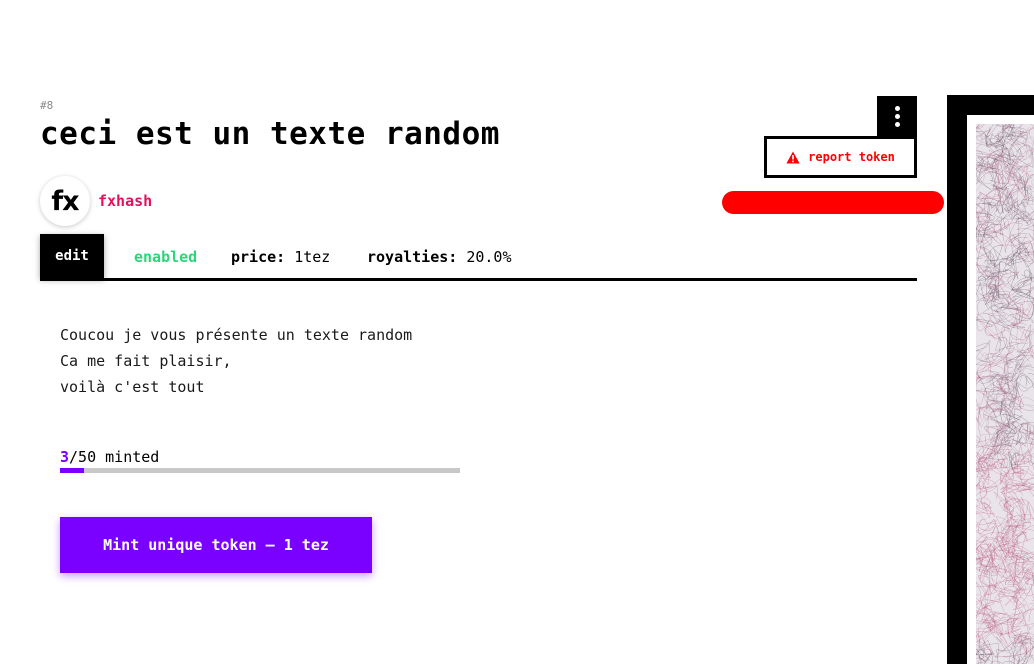  I want to click on description-line: voilà c'est tout, so click(132, 387).